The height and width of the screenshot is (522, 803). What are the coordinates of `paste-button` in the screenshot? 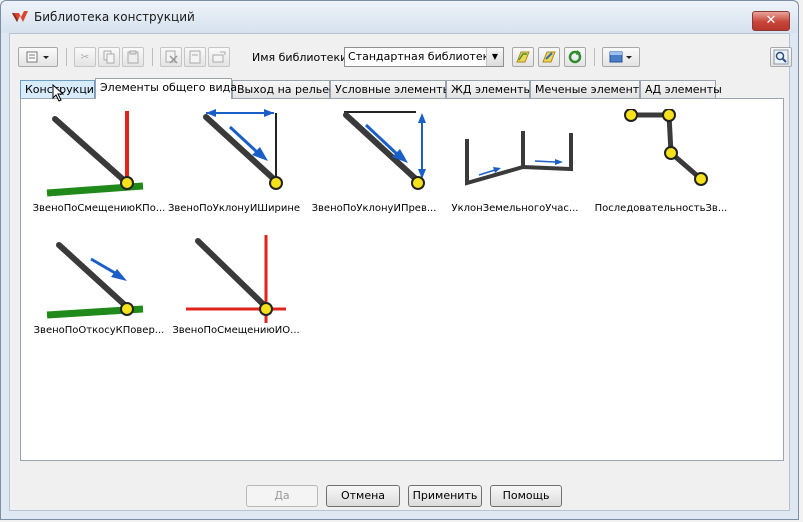 It's located at (133, 57).